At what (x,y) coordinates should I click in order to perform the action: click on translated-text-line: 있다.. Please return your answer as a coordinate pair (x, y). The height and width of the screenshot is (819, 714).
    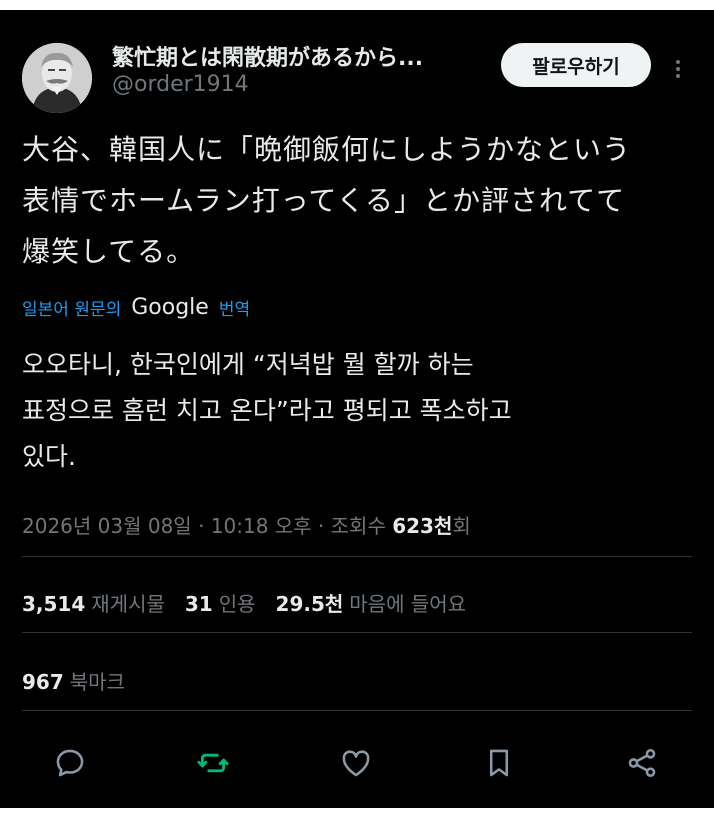
    Looking at the image, I should click on (49, 456).